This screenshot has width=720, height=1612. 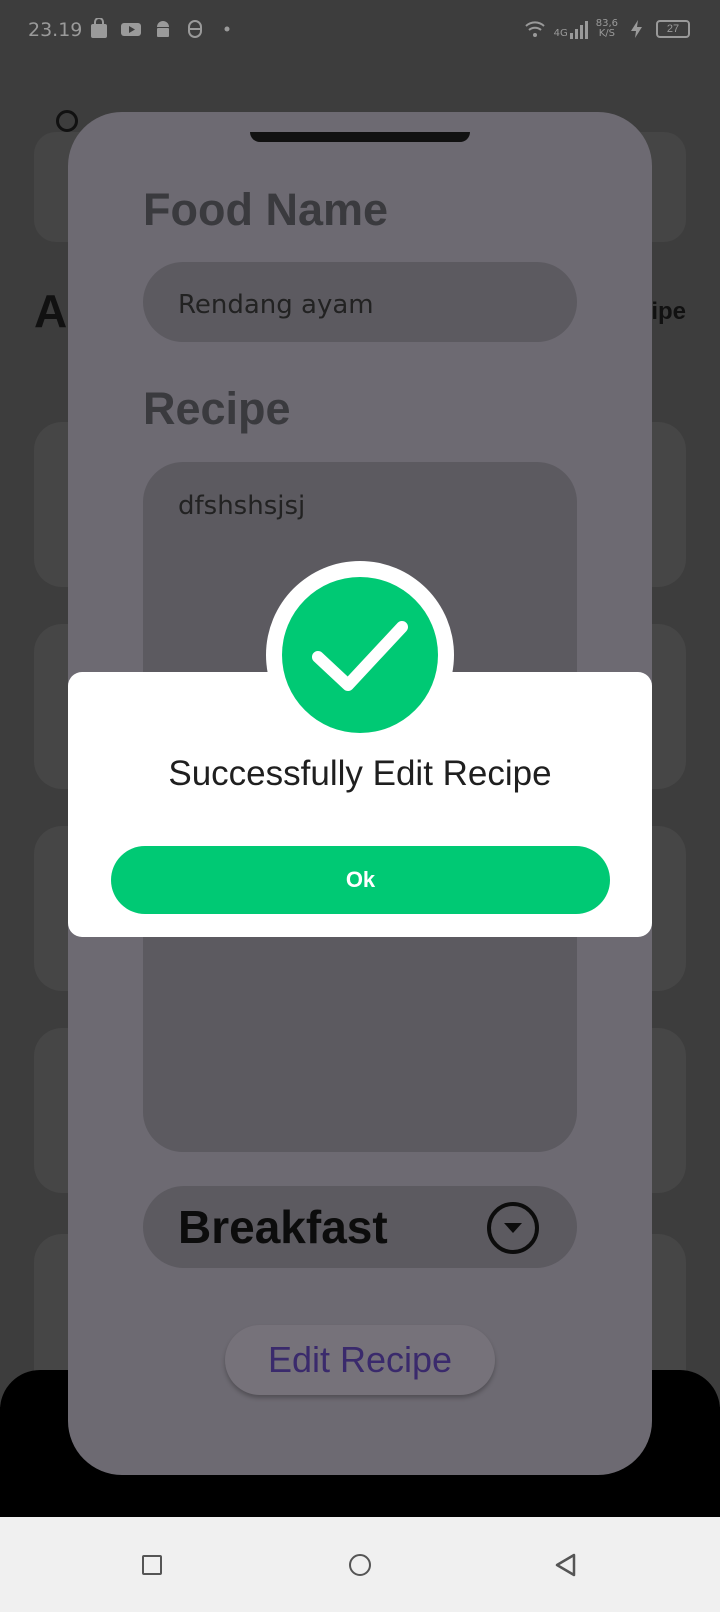 I want to click on charging-icon, so click(x=636, y=29).